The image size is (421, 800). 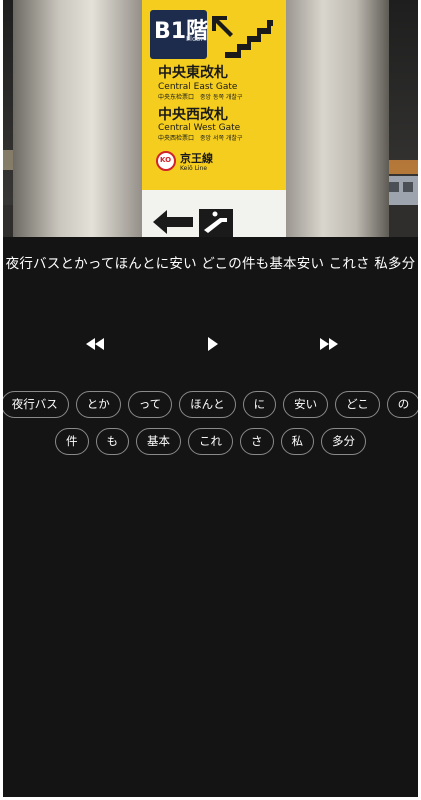 I want to click on sign-line-jp: 京王線, so click(x=196, y=158).